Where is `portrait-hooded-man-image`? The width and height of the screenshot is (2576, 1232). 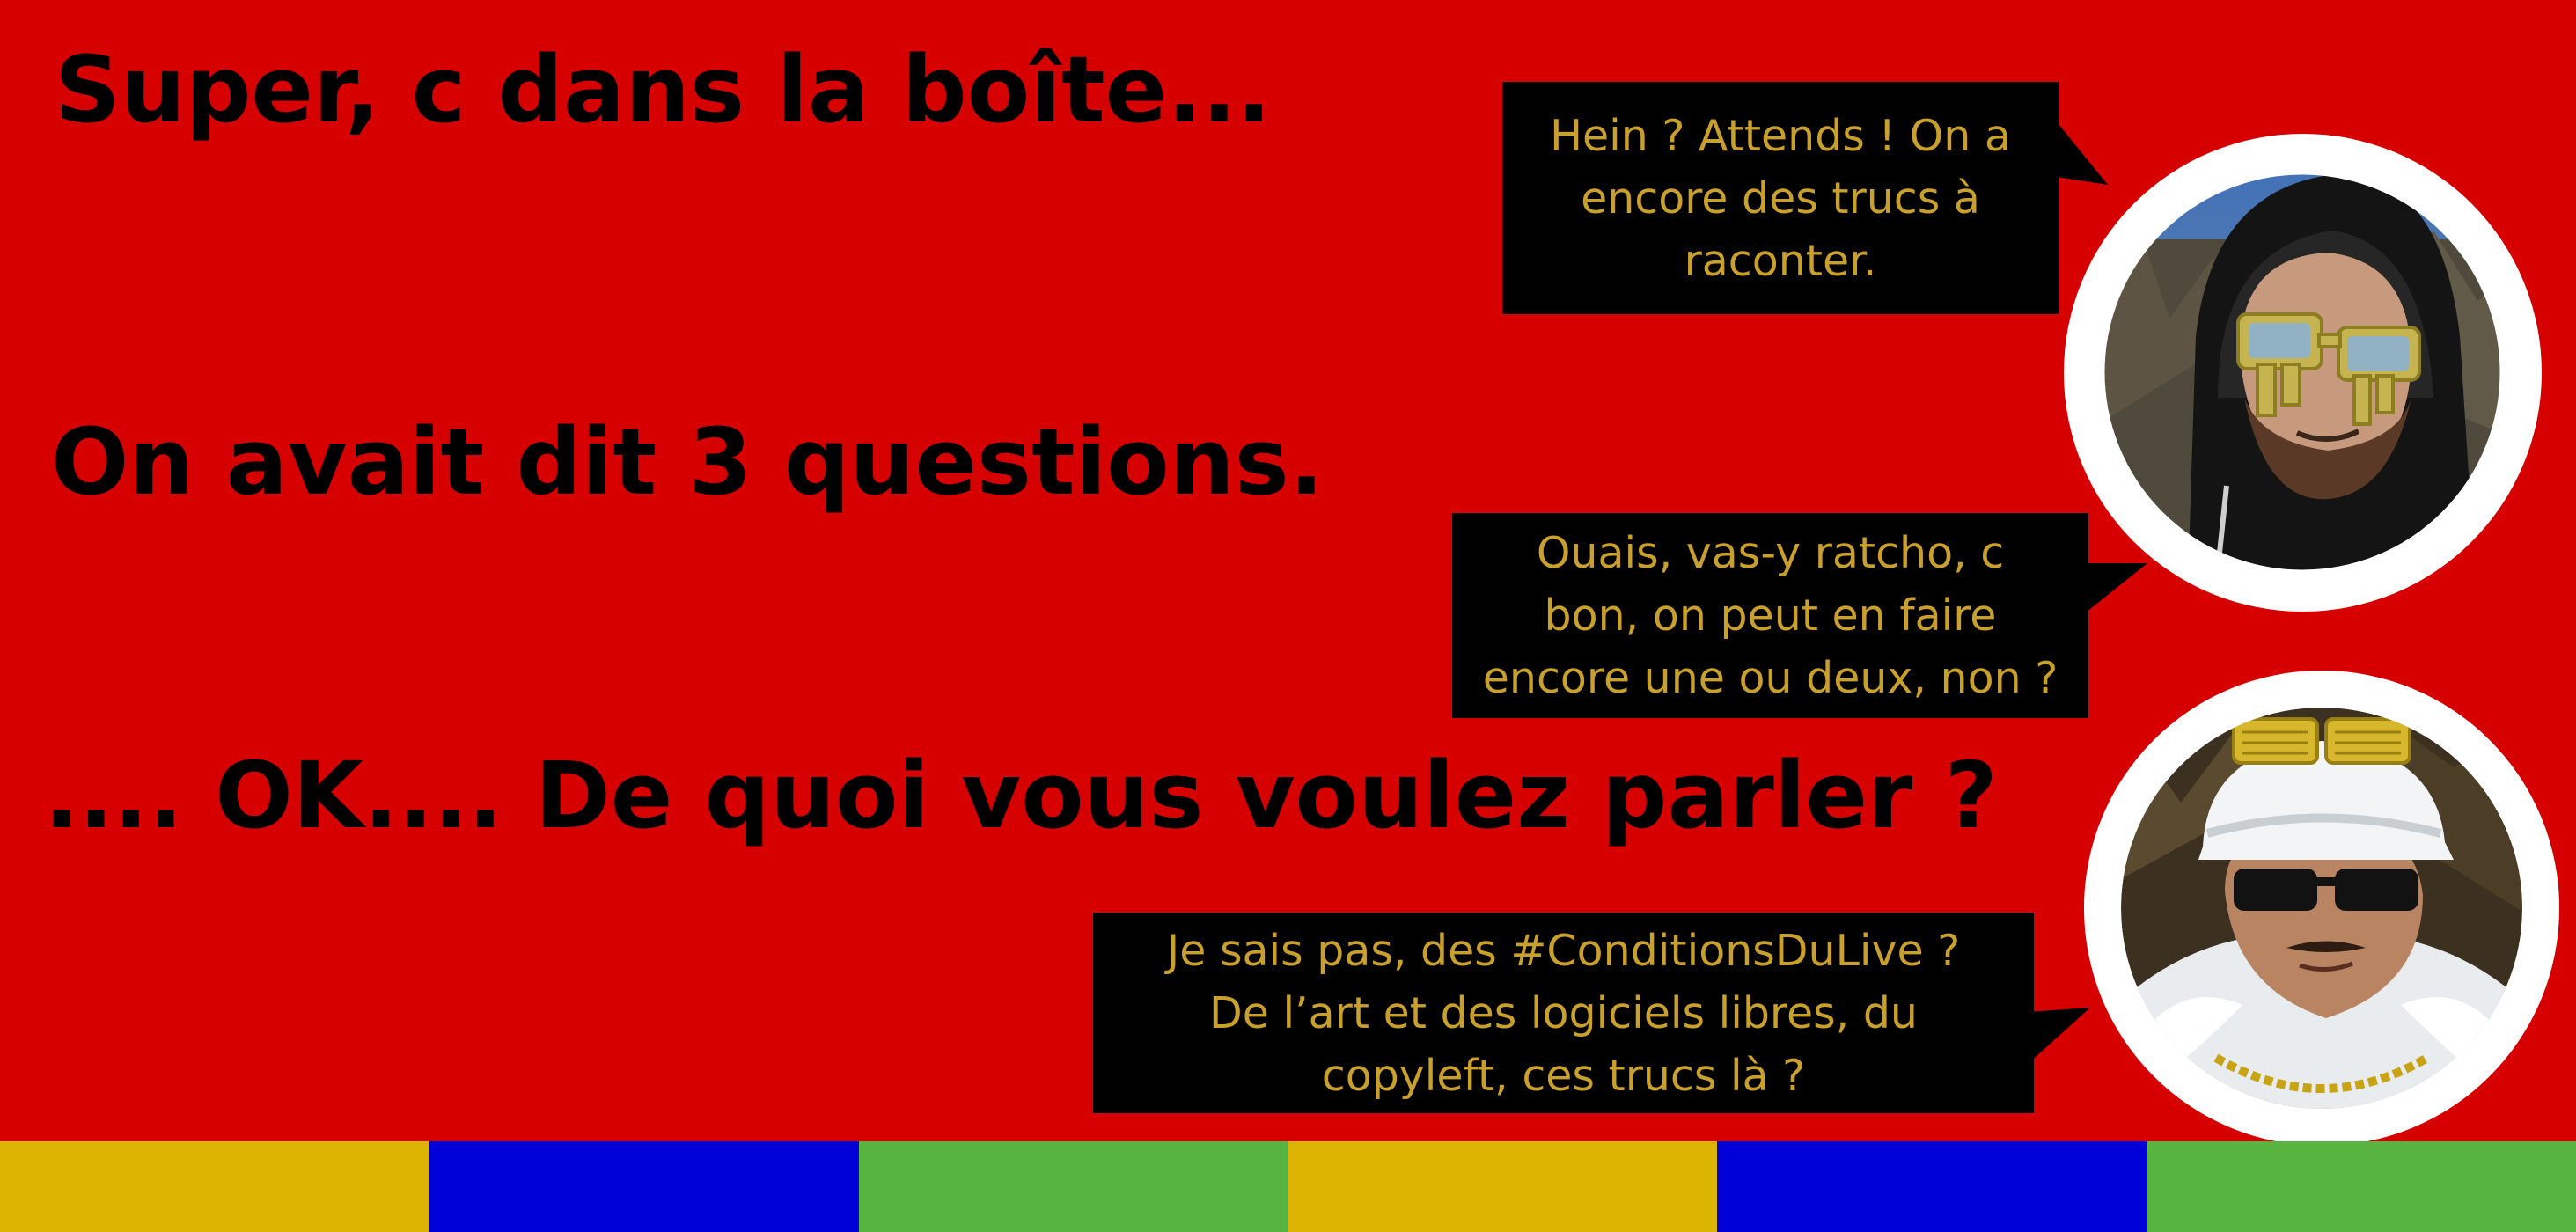
portrait-hooded-man-image is located at coordinates (2302, 372).